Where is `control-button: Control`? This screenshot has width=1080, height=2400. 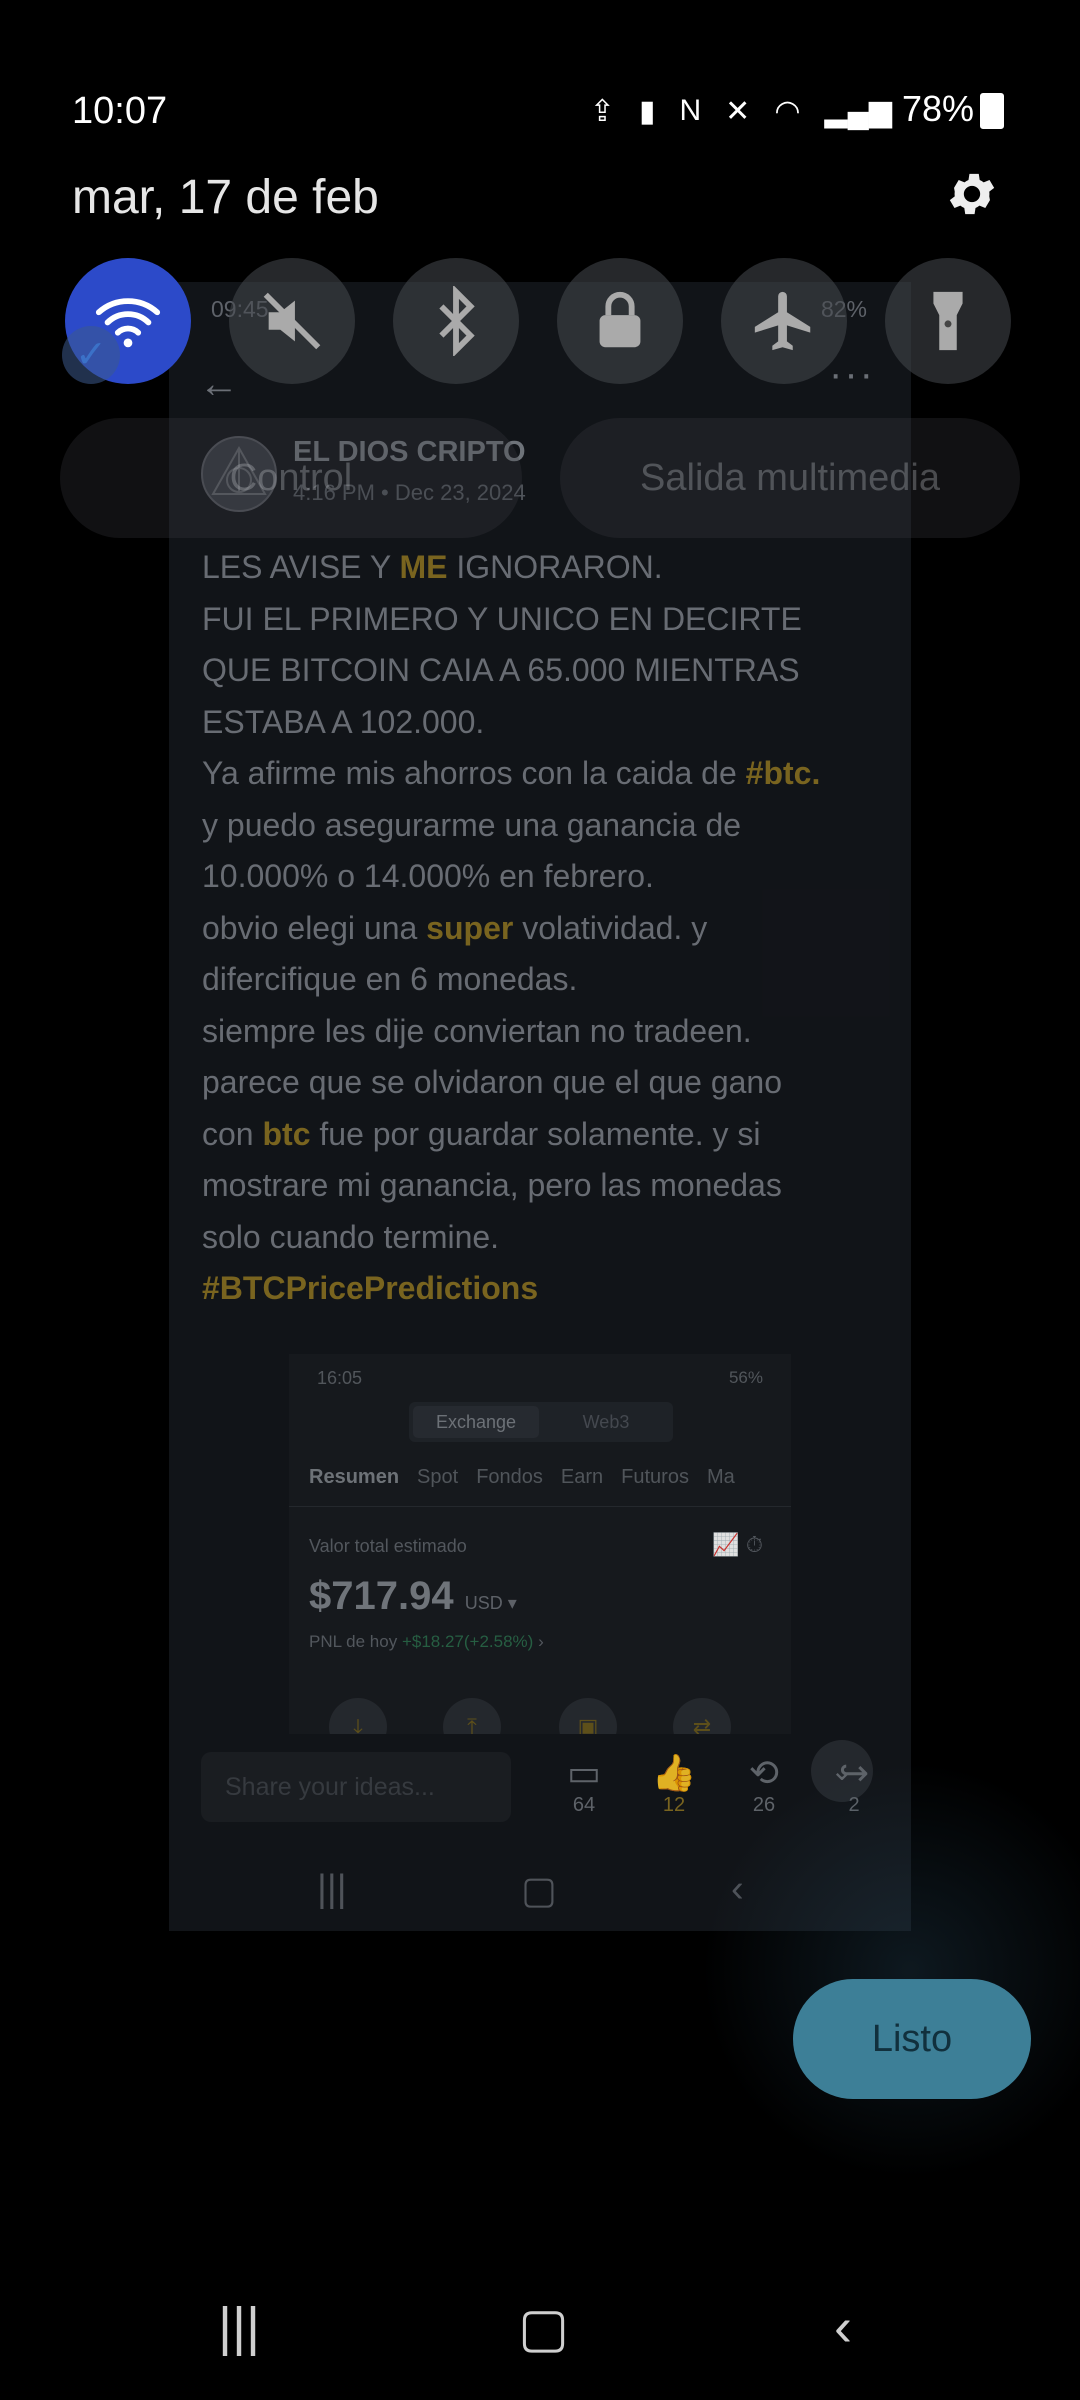
control-button: Control is located at coordinates (291, 478).